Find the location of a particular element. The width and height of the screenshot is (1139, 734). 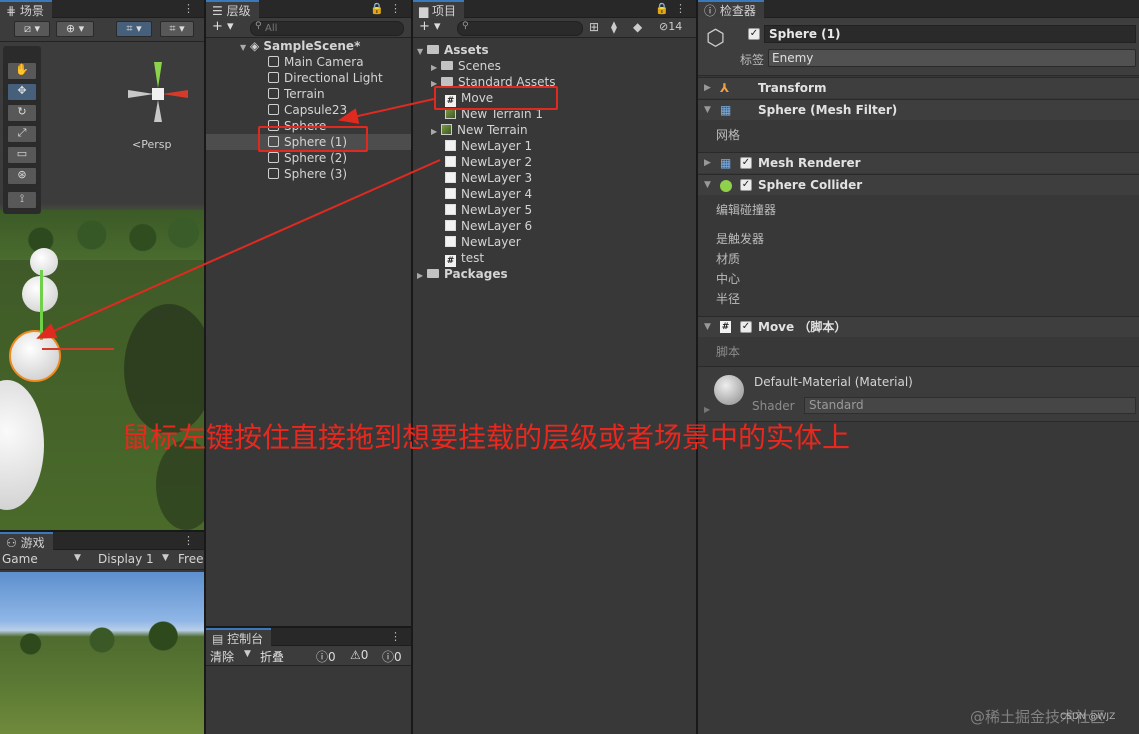

asset-row: NewLayer 2 is located at coordinates (570, 162).